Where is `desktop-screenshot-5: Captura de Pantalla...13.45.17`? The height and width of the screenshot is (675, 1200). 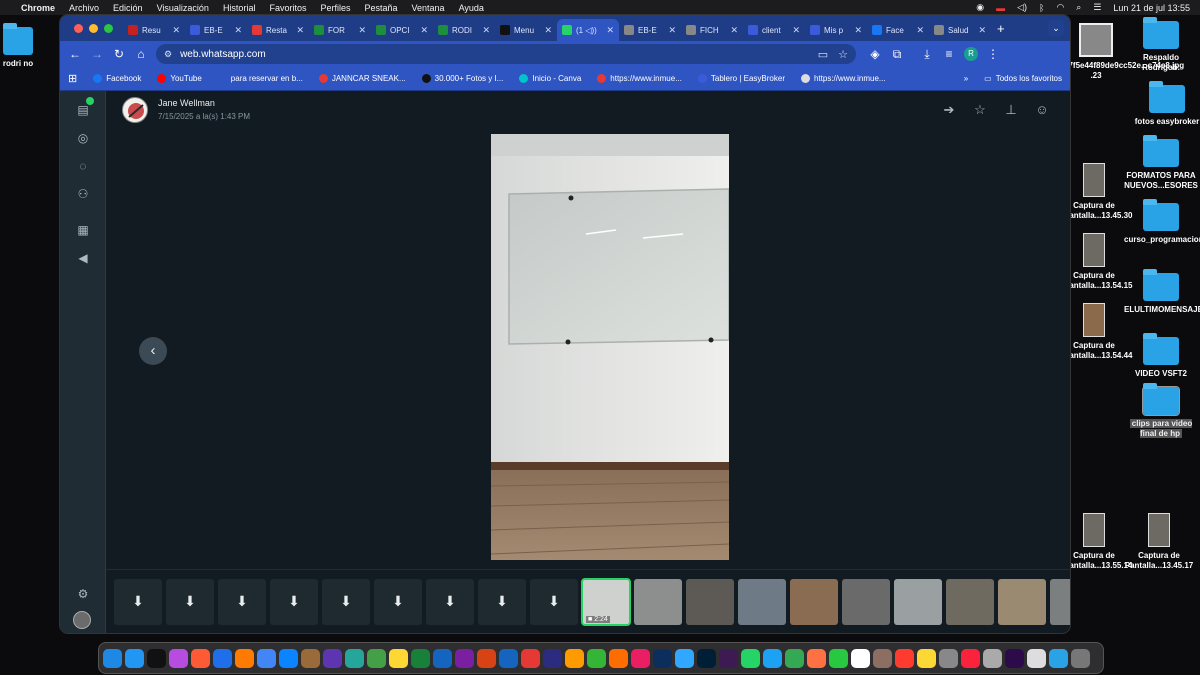 desktop-screenshot-5: Captura de Pantalla...13.45.17 is located at coordinates (1159, 542).